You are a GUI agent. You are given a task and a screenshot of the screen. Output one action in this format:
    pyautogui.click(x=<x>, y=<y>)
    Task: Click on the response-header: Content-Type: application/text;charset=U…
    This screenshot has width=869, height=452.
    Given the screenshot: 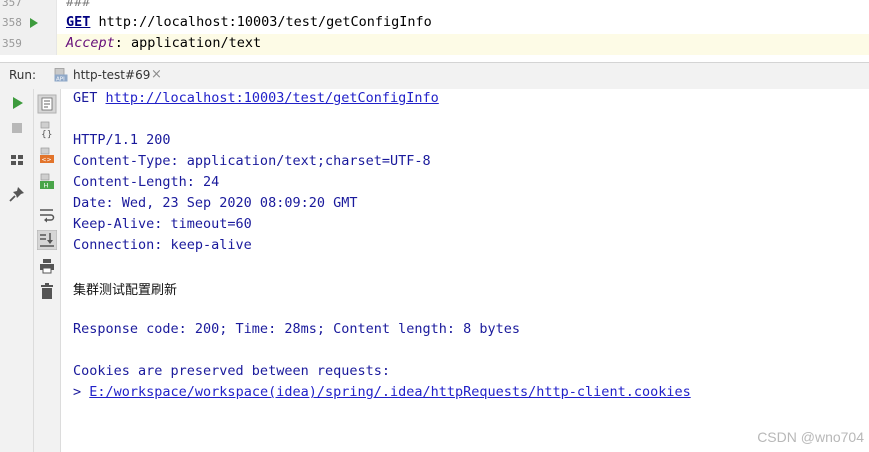 What is the action you would take?
    pyautogui.click(x=252, y=161)
    